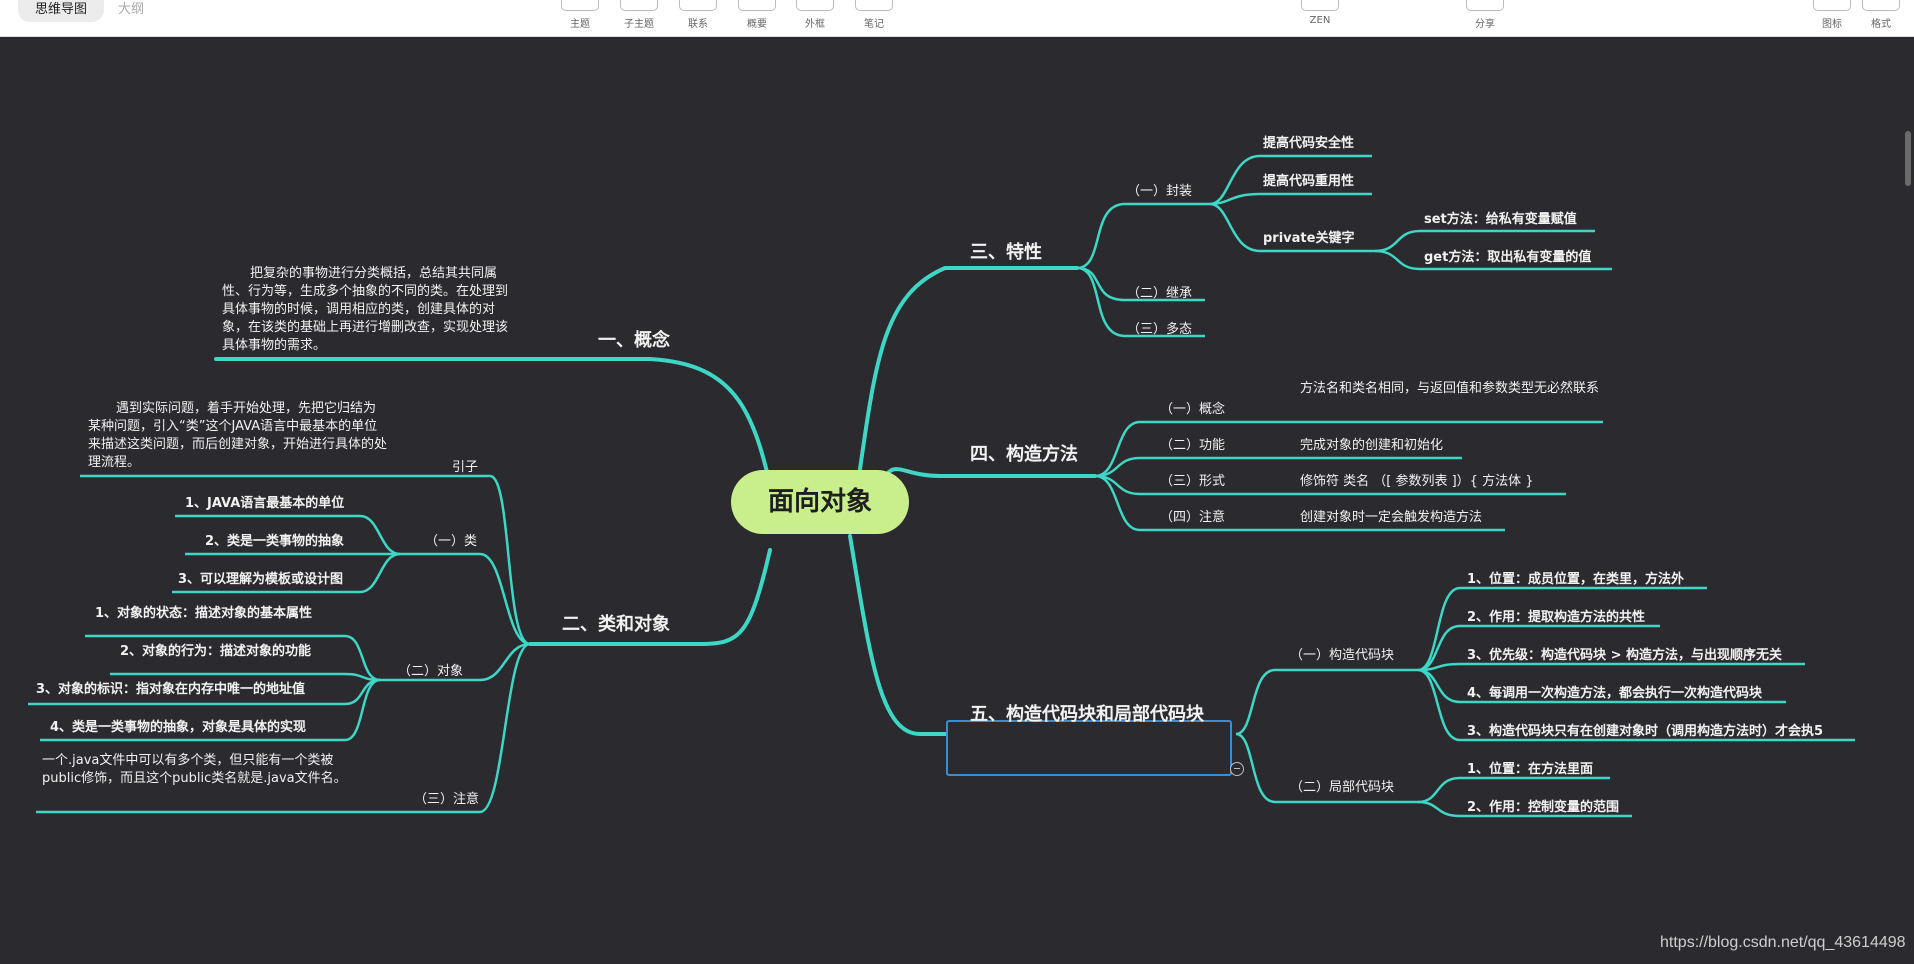 The height and width of the screenshot is (964, 1914). I want to click on share-label: 分享, so click(1485, 24).